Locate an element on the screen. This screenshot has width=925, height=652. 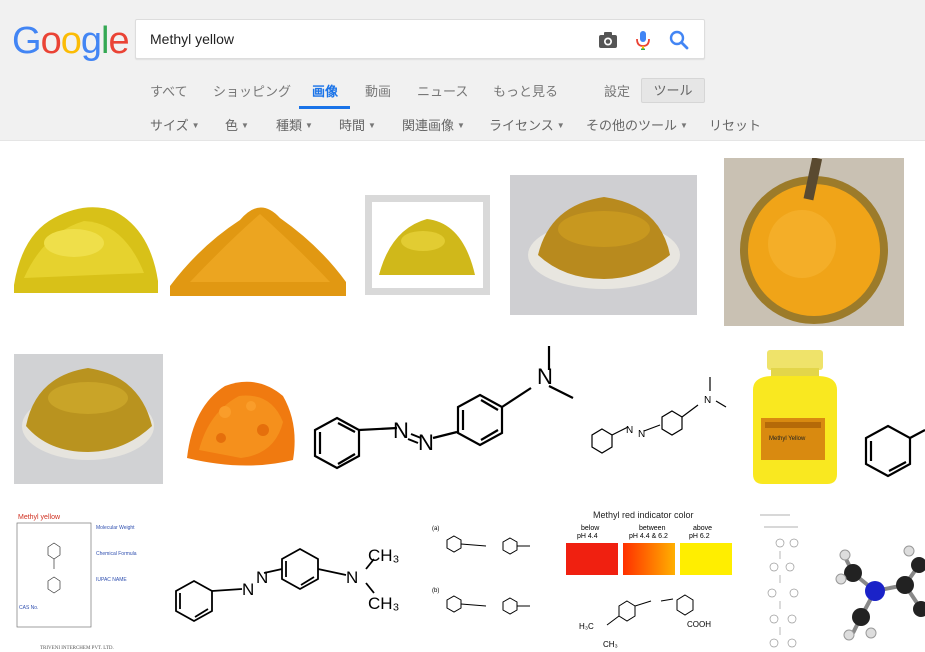
filter-license-label: ライセンス is located at coordinates (521, 125).